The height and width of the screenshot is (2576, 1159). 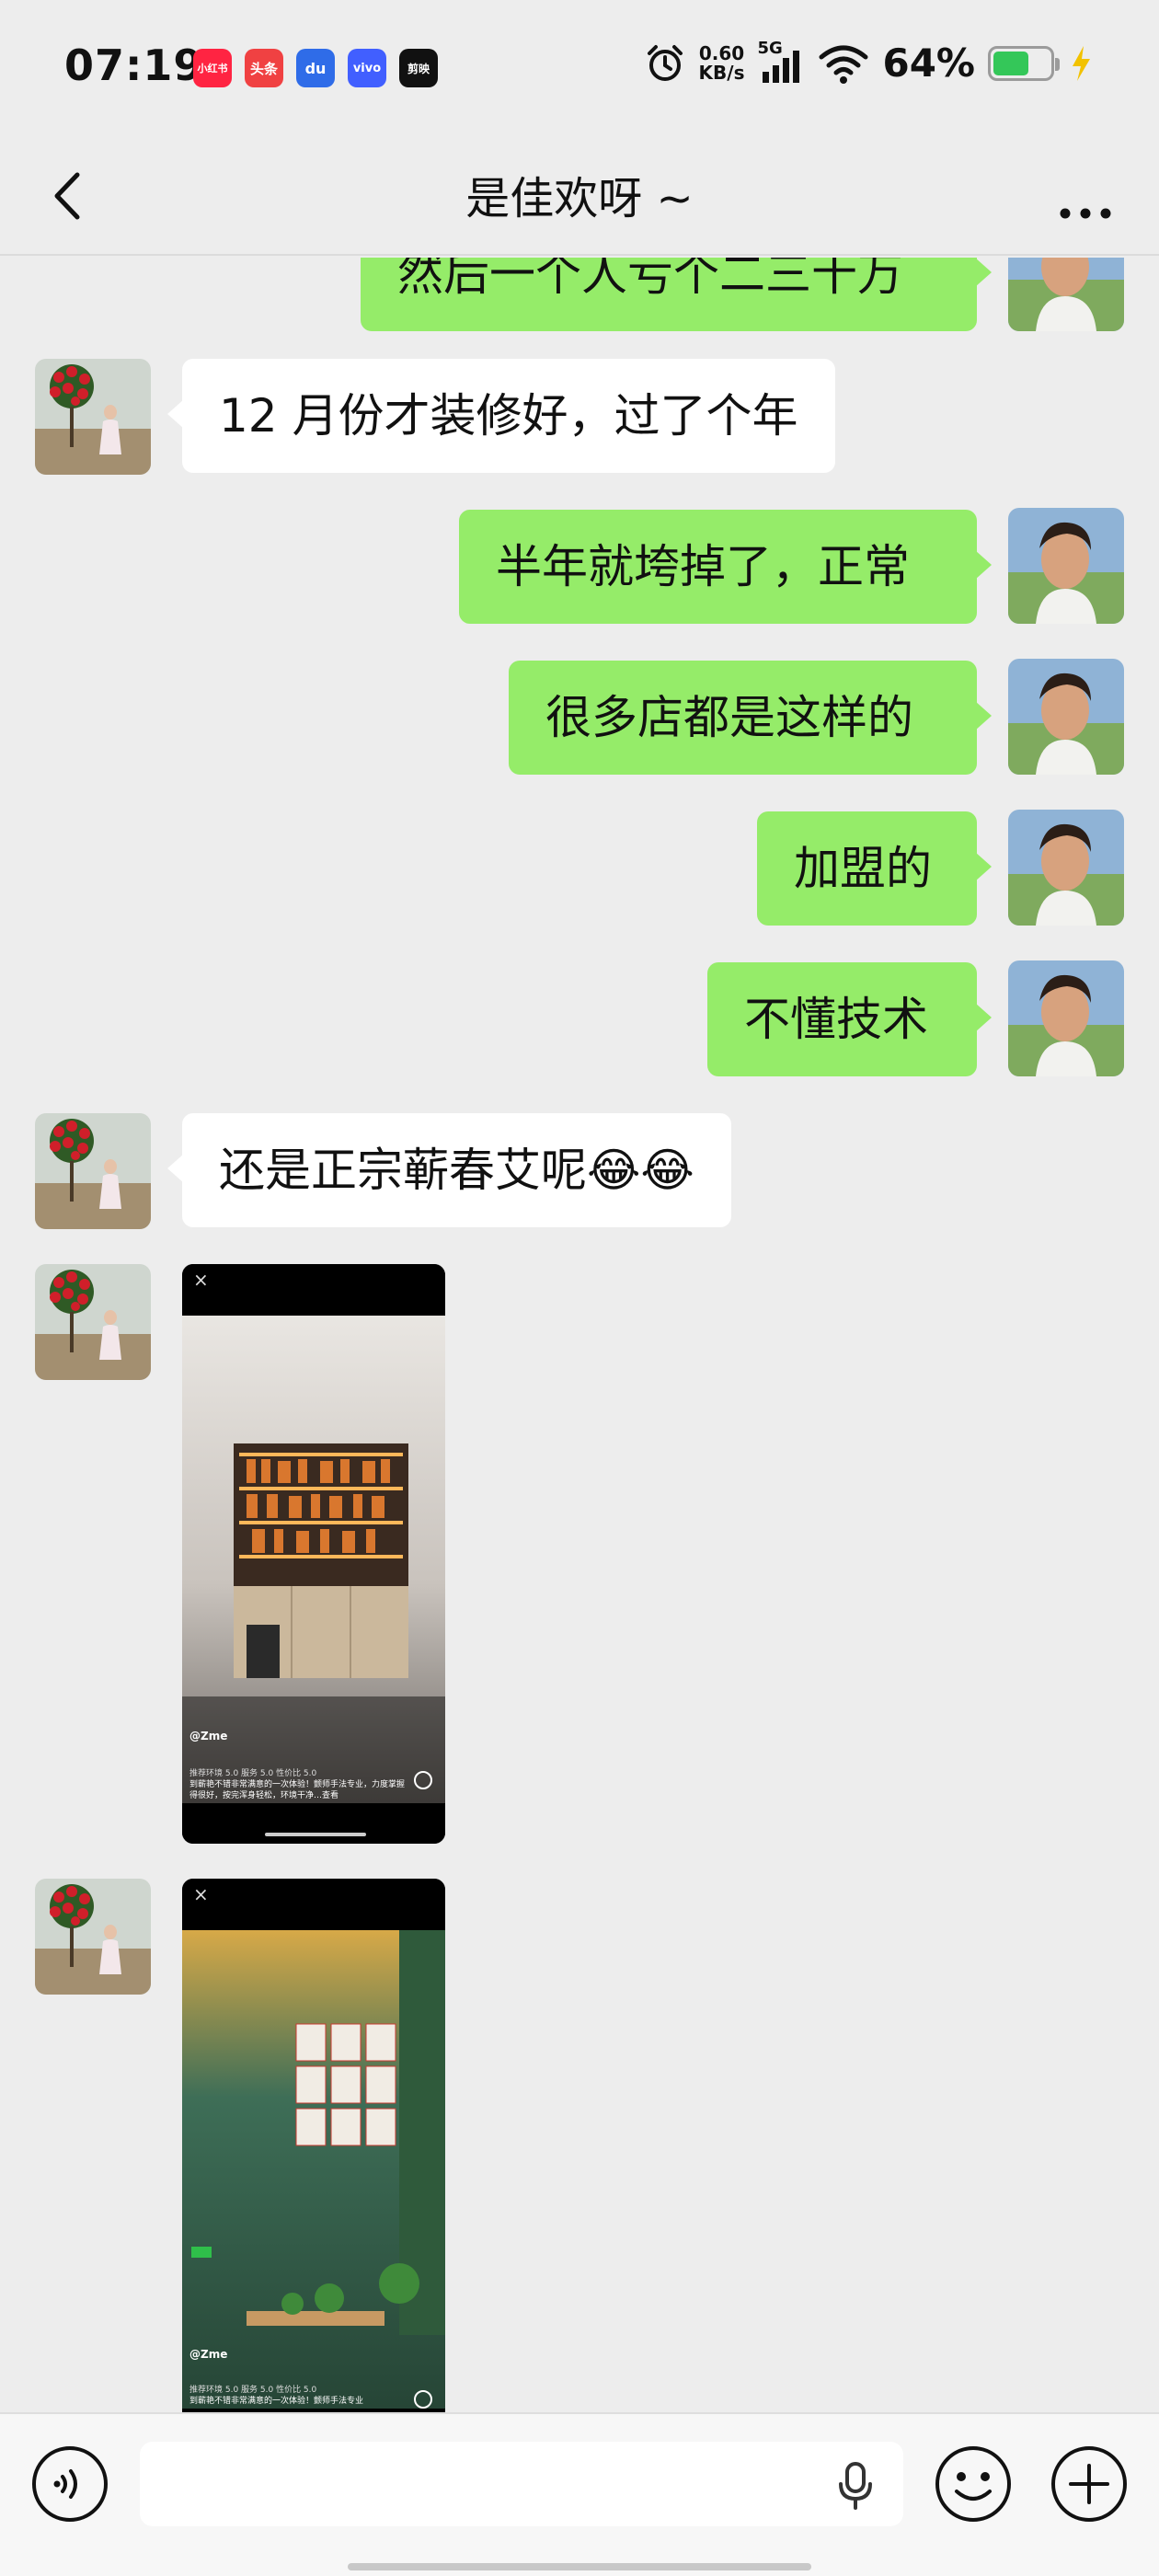 What do you see at coordinates (1085, 196) in the screenshot?
I see `more-icon` at bounding box center [1085, 196].